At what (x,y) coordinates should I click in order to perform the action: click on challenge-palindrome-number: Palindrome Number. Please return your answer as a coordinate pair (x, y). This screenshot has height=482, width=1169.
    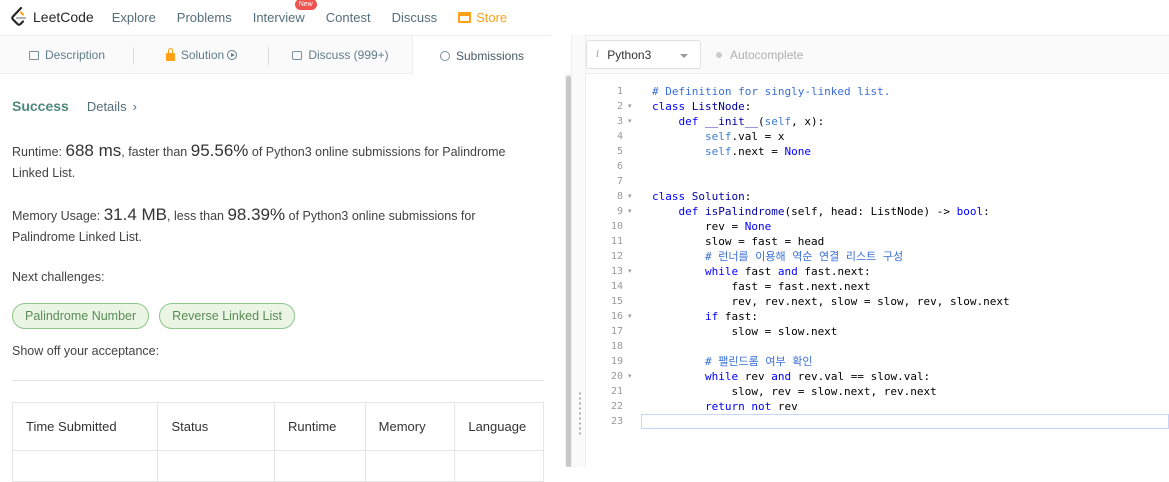
    Looking at the image, I should click on (81, 316).